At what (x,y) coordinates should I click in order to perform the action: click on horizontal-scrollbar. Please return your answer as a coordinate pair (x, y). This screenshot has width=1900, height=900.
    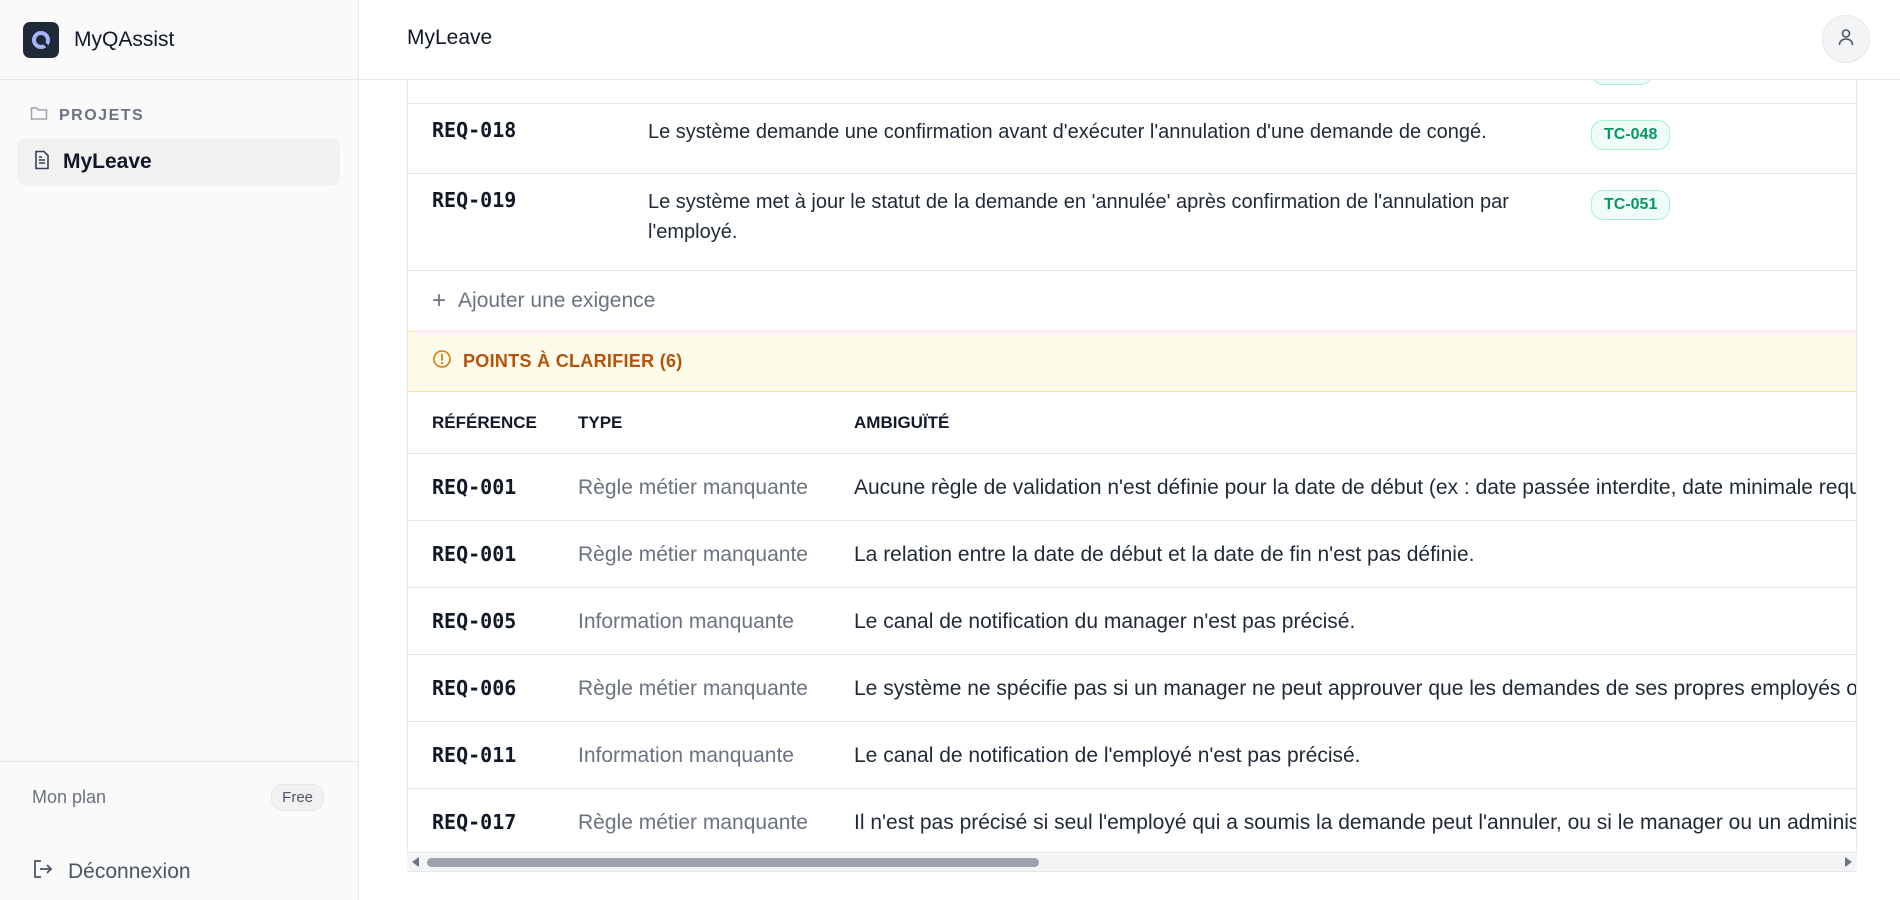
    Looking at the image, I should click on (1132, 862).